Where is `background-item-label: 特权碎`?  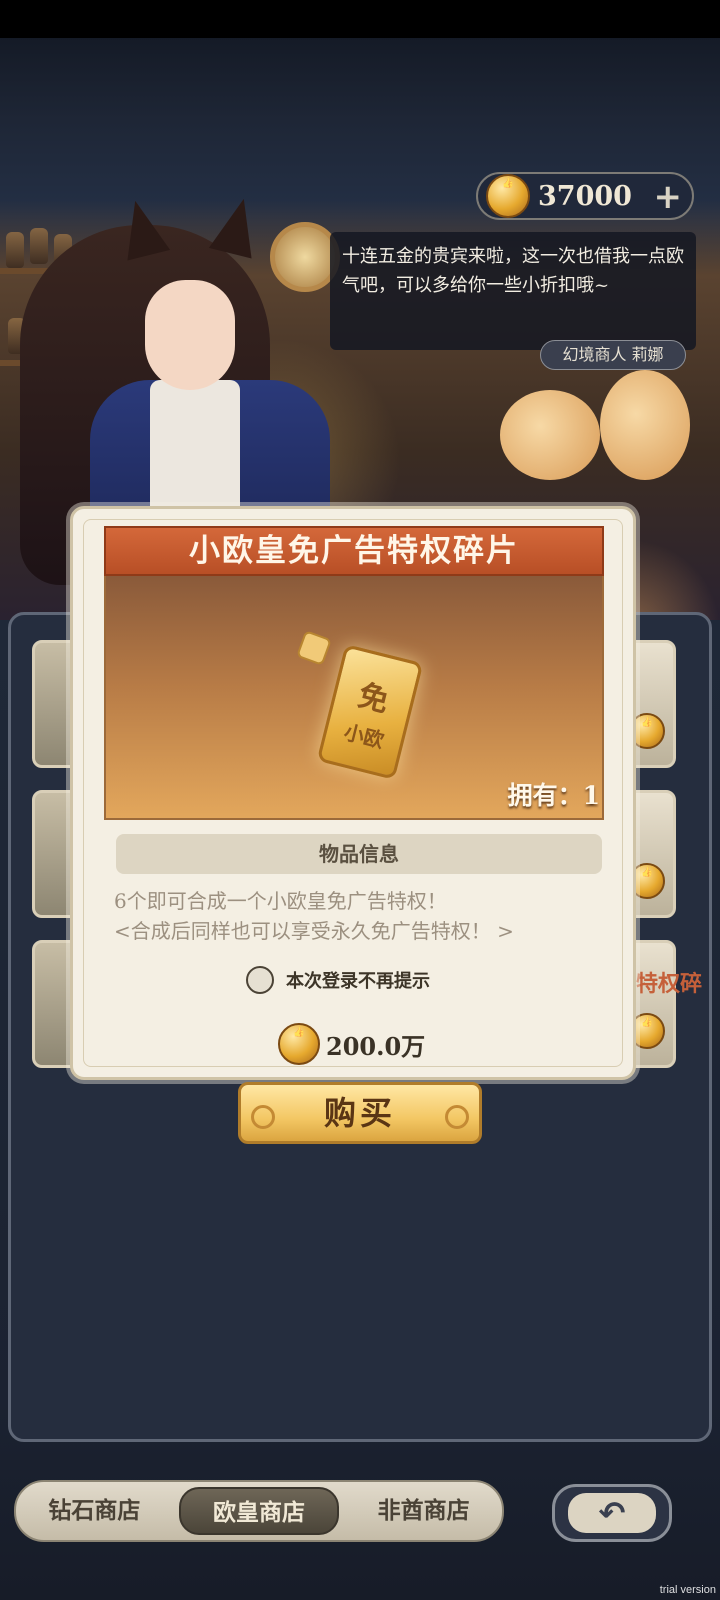 background-item-label: 特权碎 is located at coordinates (669, 984).